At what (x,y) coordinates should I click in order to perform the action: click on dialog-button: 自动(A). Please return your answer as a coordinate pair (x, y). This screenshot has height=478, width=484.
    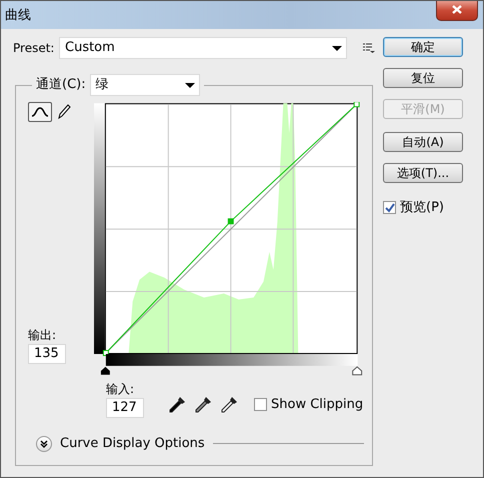
    Looking at the image, I should click on (423, 142).